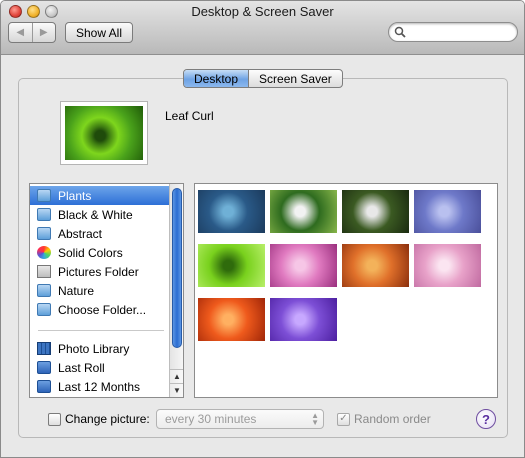 The height and width of the screenshot is (458, 525). I want to click on source-item-label: Last 12 Months, so click(99, 386).